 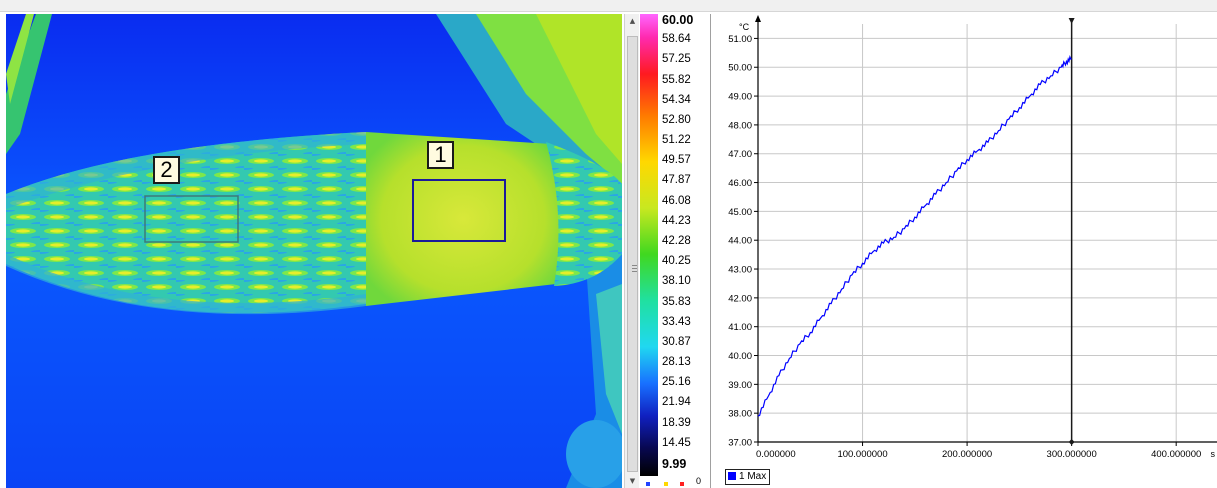 I want to click on color-scale-label: 21.94, so click(x=676, y=402).